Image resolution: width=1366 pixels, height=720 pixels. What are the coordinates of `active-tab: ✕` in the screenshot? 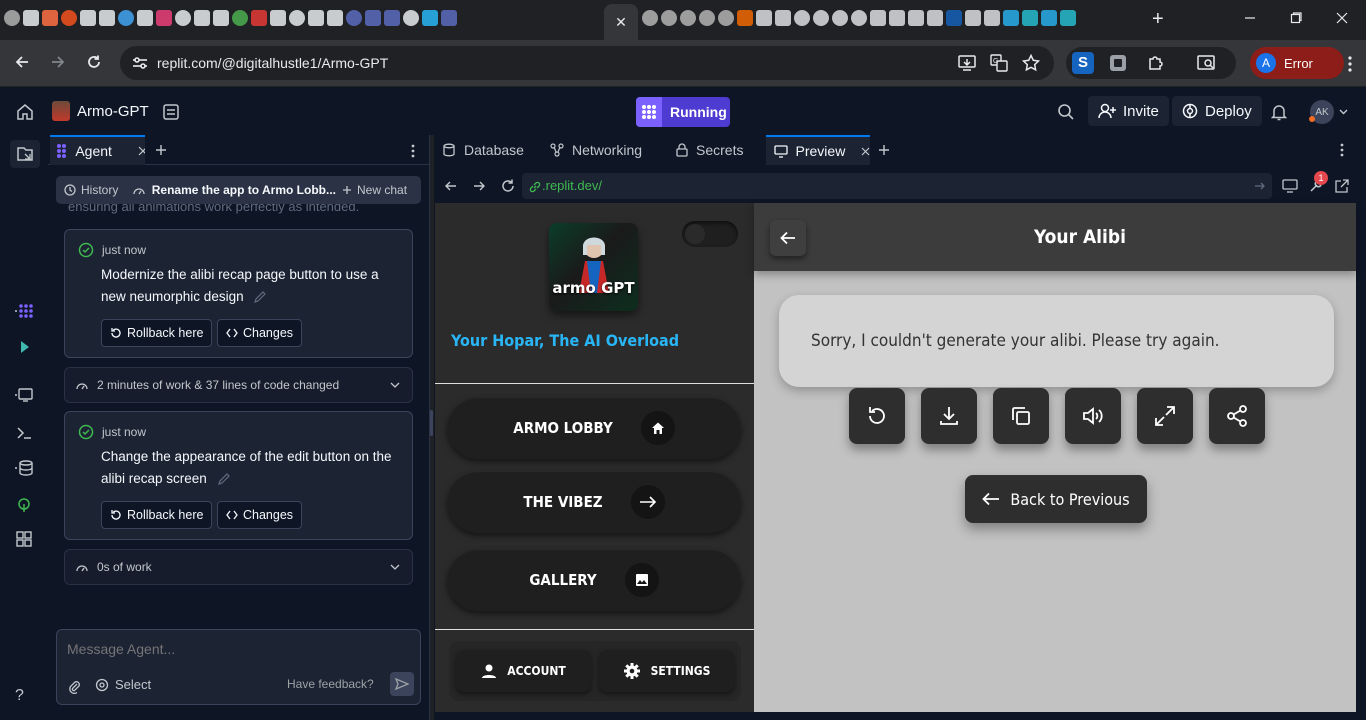 It's located at (621, 22).